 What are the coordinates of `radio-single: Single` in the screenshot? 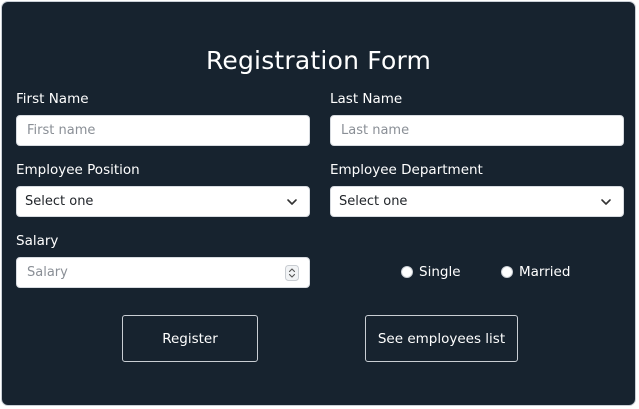 It's located at (431, 272).